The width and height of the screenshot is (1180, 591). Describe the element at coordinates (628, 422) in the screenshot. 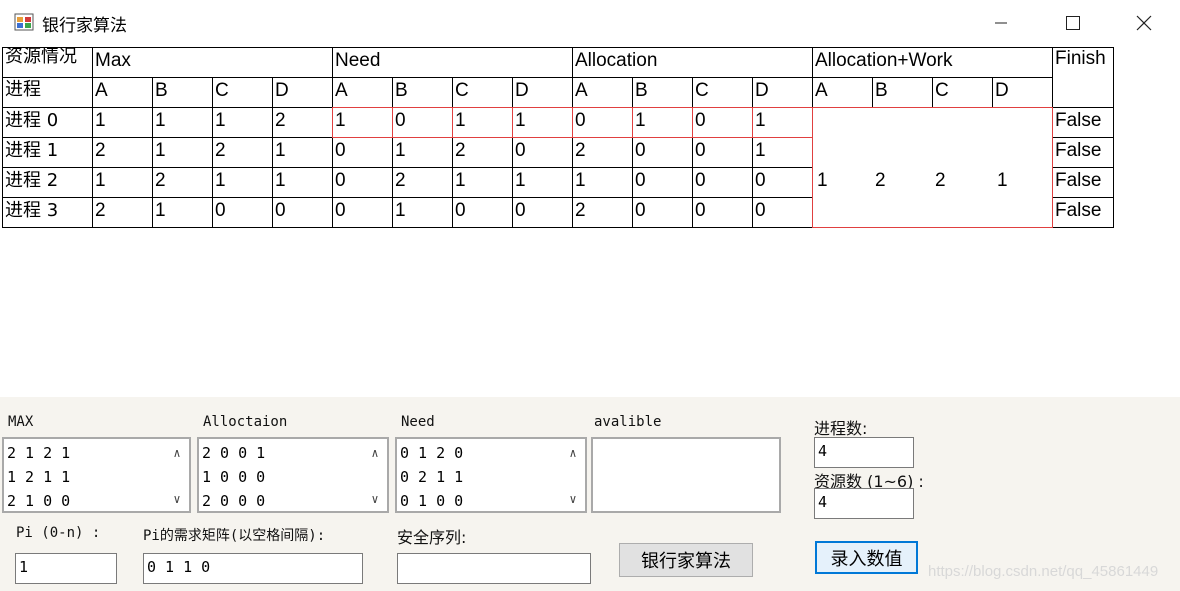

I see `available-label: avalible` at that location.